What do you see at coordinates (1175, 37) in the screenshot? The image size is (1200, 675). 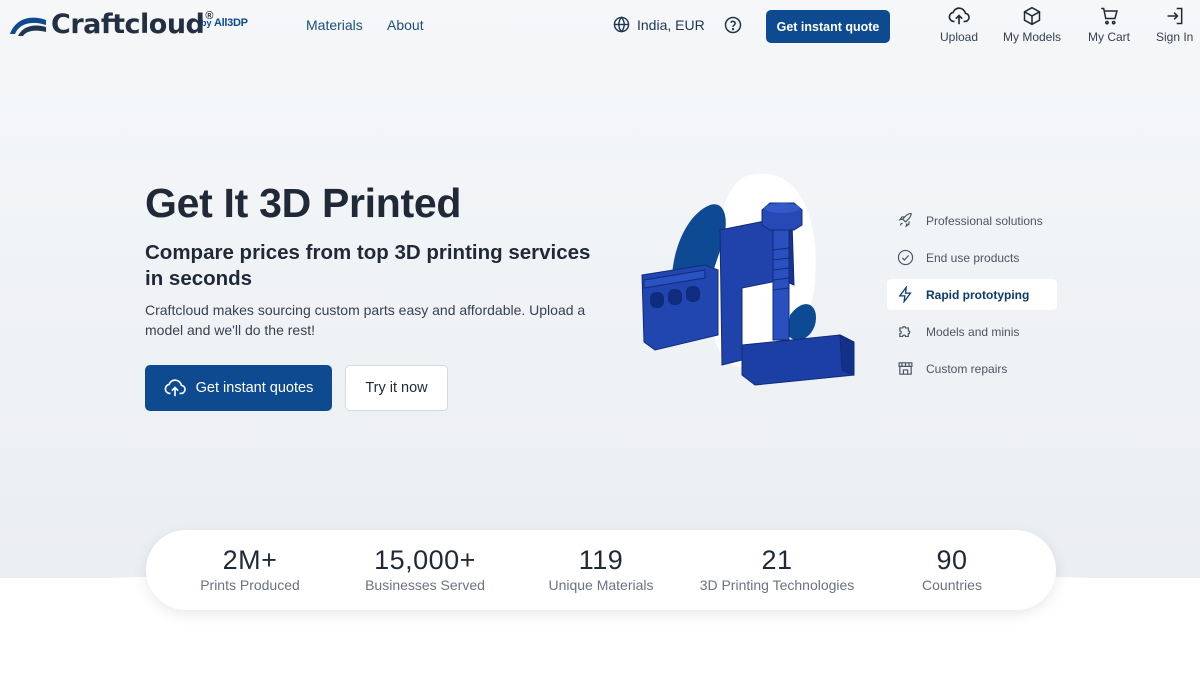 I see `sign-in-label: Sign In` at bounding box center [1175, 37].